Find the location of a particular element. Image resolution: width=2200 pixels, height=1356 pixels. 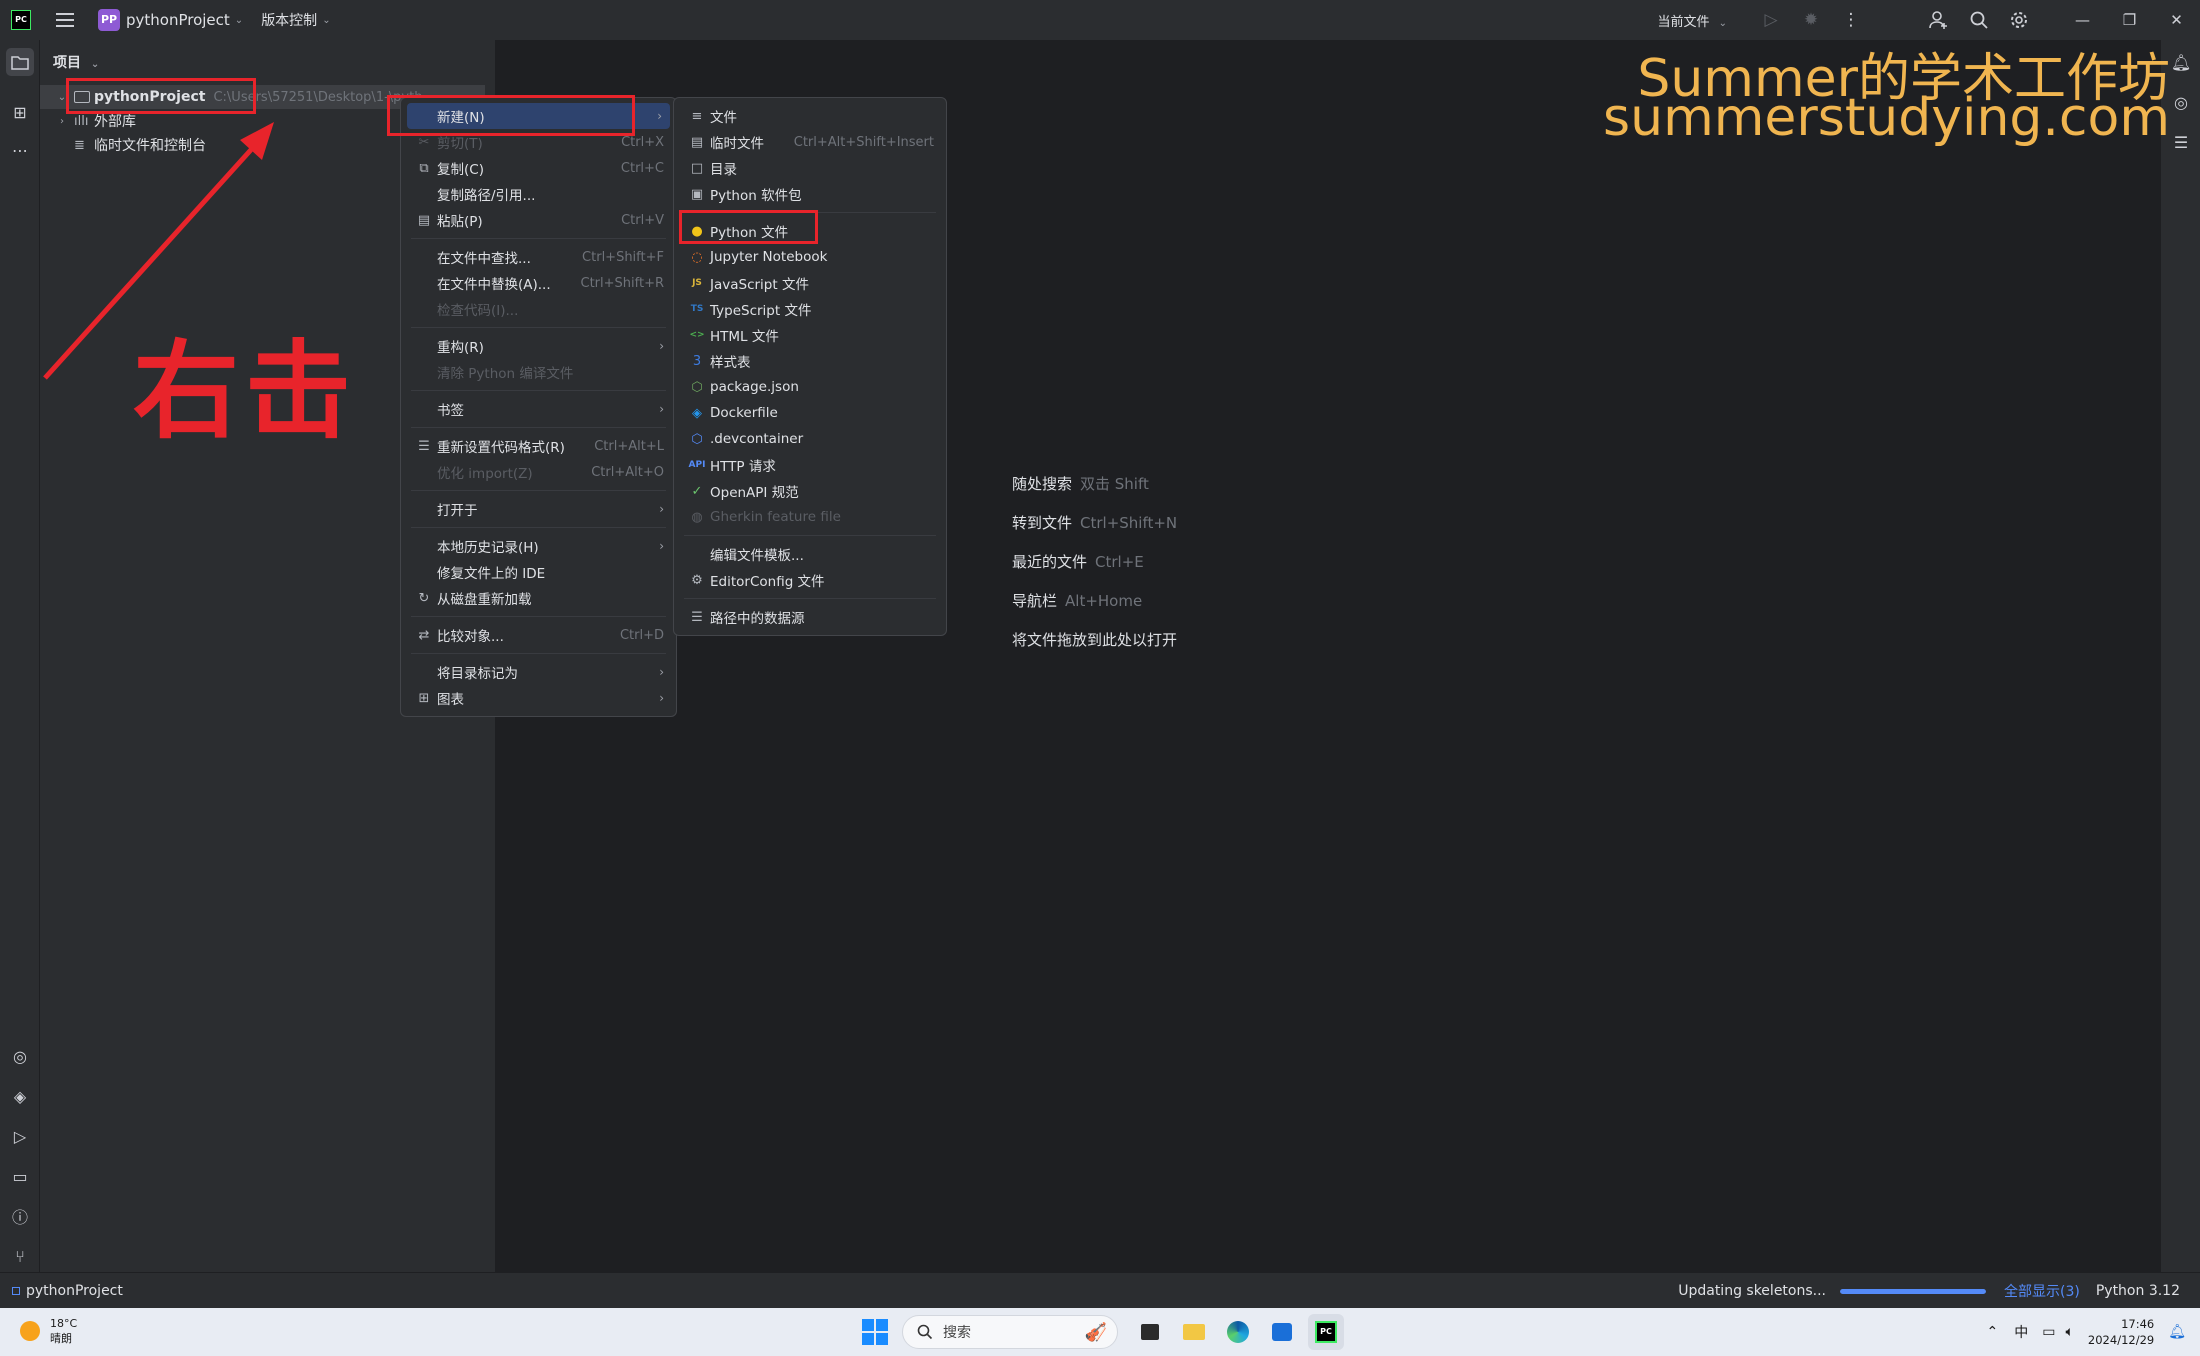

hint-shortcut: Ctrl+E is located at coordinates (1119, 562).